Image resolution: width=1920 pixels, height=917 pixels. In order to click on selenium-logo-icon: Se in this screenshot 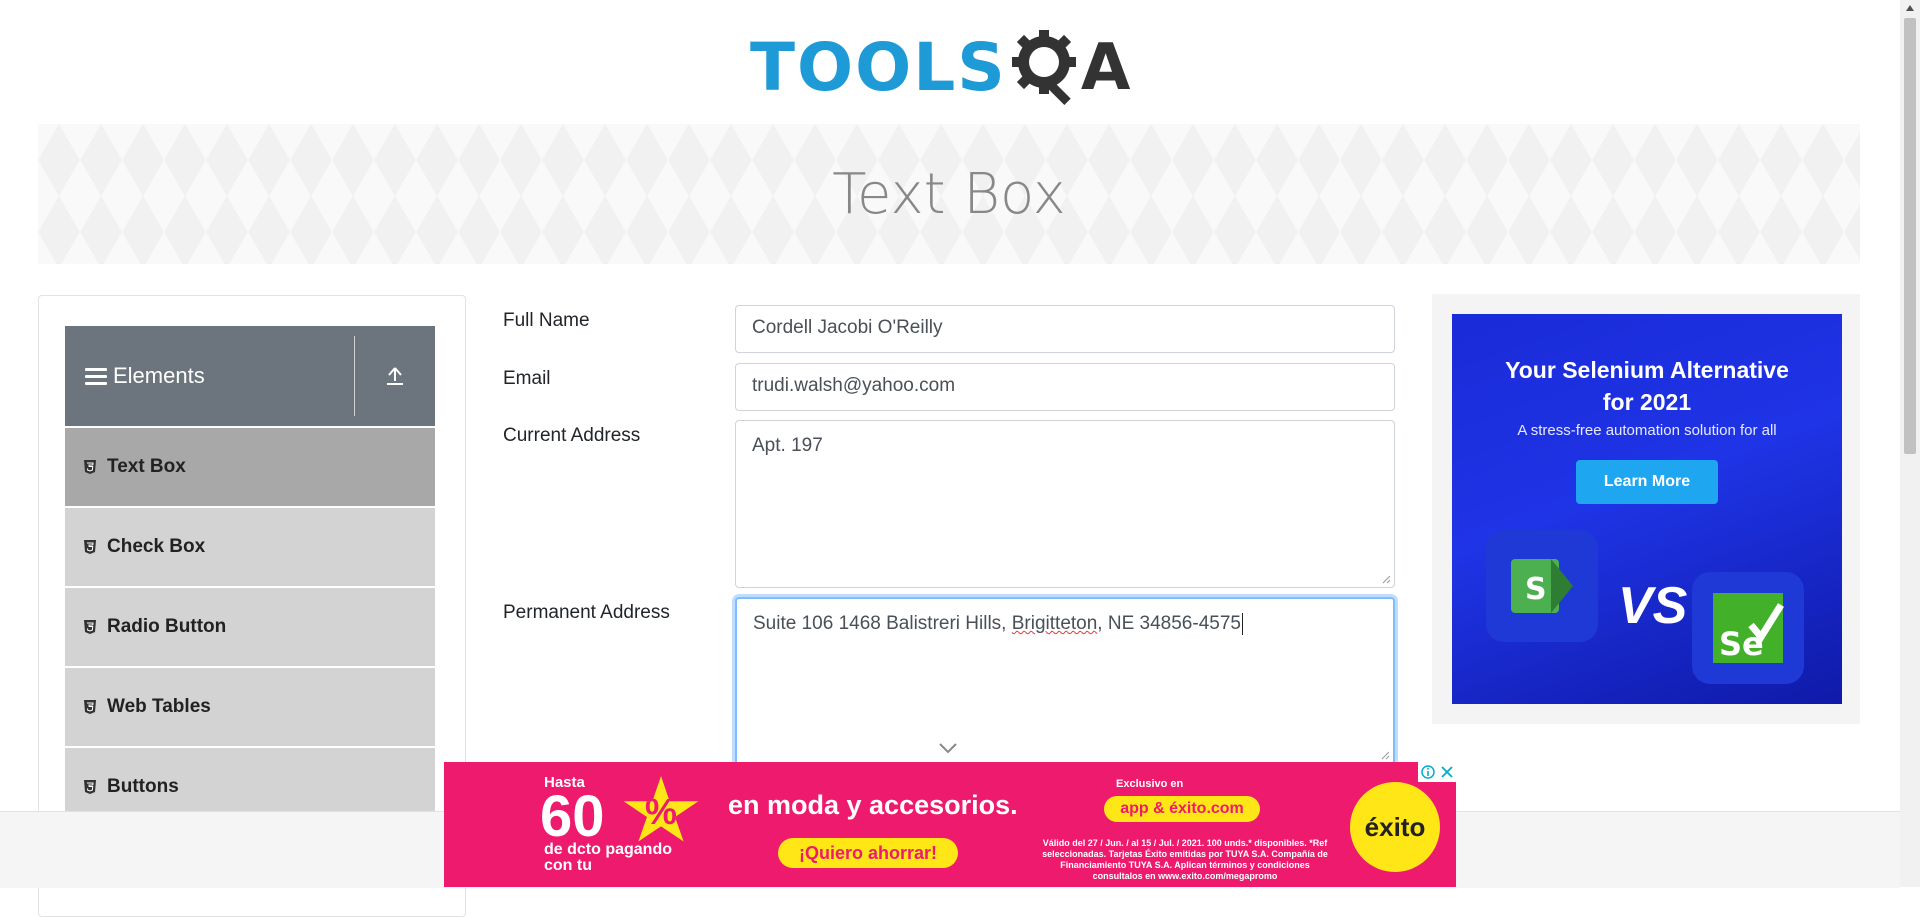, I will do `click(1748, 628)`.